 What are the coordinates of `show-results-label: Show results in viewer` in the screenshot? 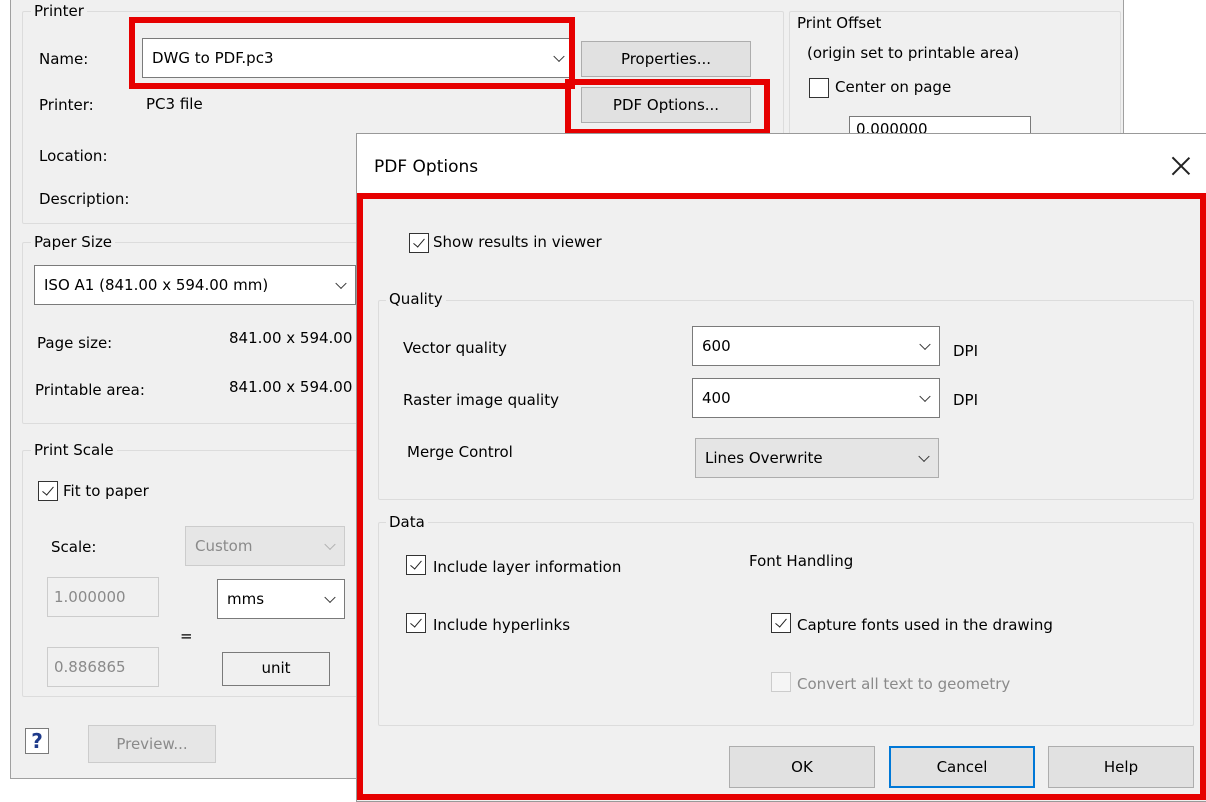 It's located at (517, 242).